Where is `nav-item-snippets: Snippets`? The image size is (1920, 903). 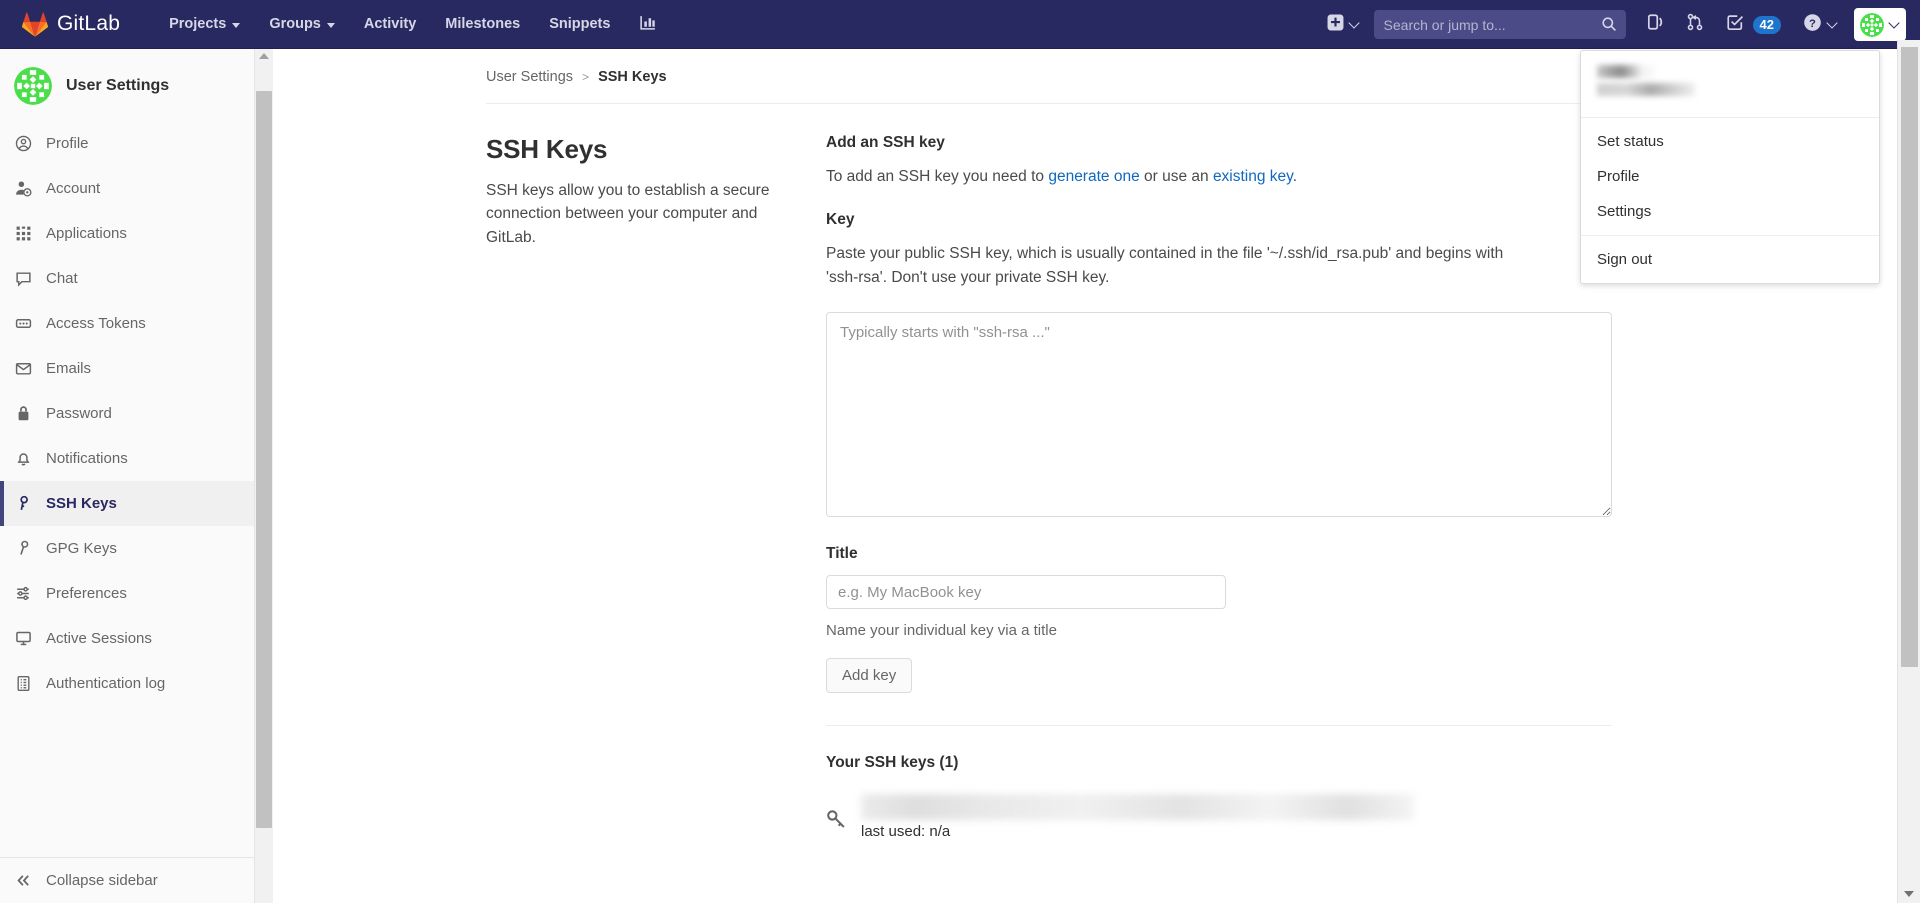 nav-item-snippets: Snippets is located at coordinates (579, 24).